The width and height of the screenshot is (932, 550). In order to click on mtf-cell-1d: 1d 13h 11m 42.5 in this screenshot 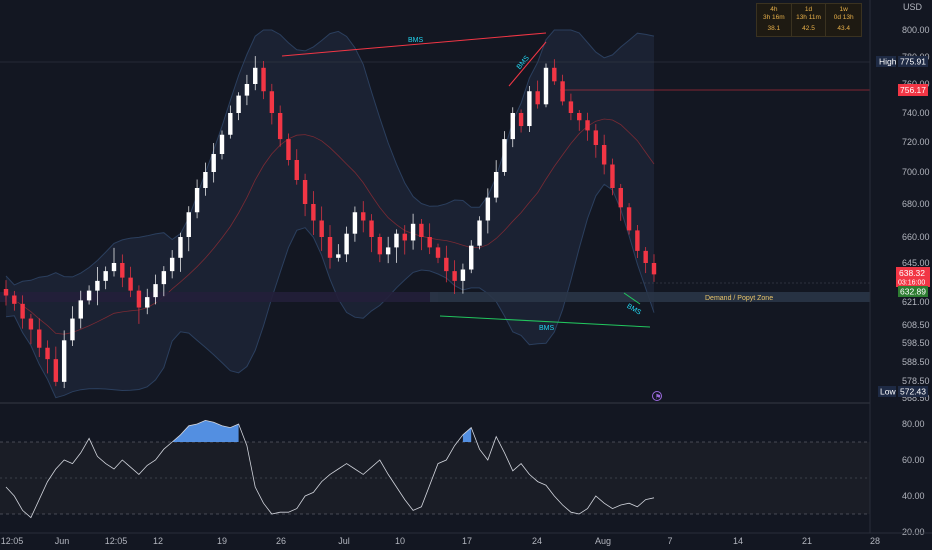, I will do `click(809, 20)`.